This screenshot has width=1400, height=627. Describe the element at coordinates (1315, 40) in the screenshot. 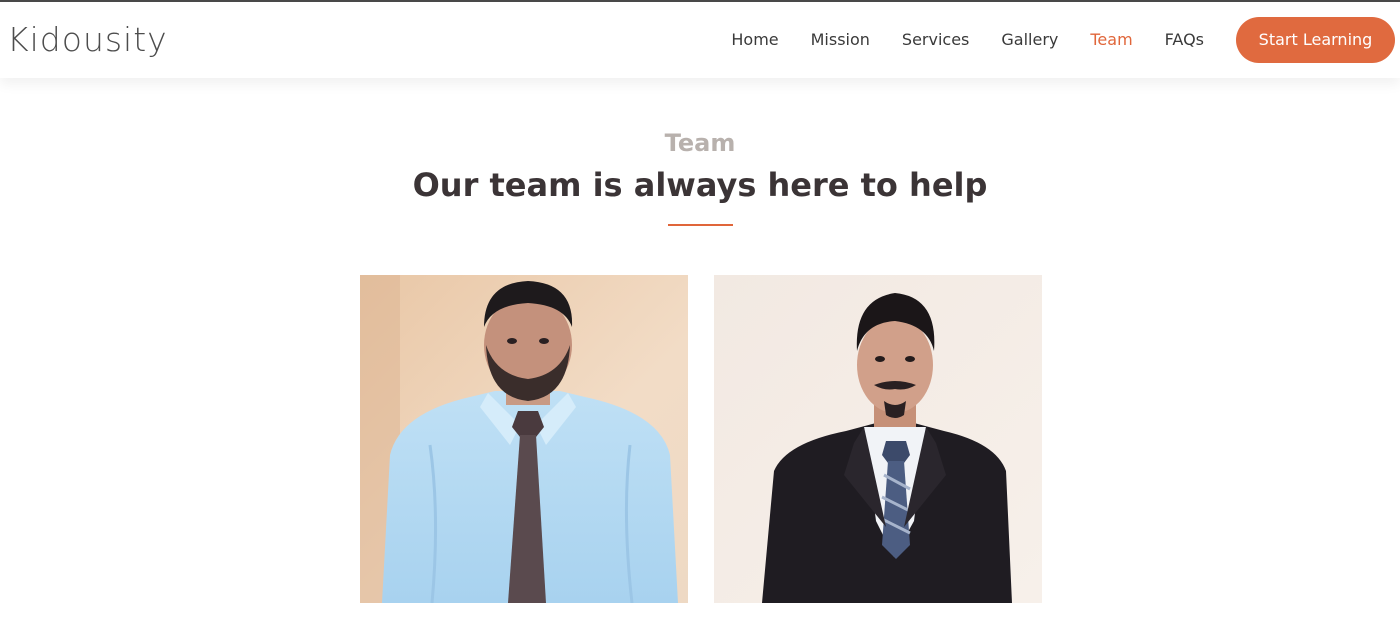

I see `start-learning-button: Start Learning` at that location.